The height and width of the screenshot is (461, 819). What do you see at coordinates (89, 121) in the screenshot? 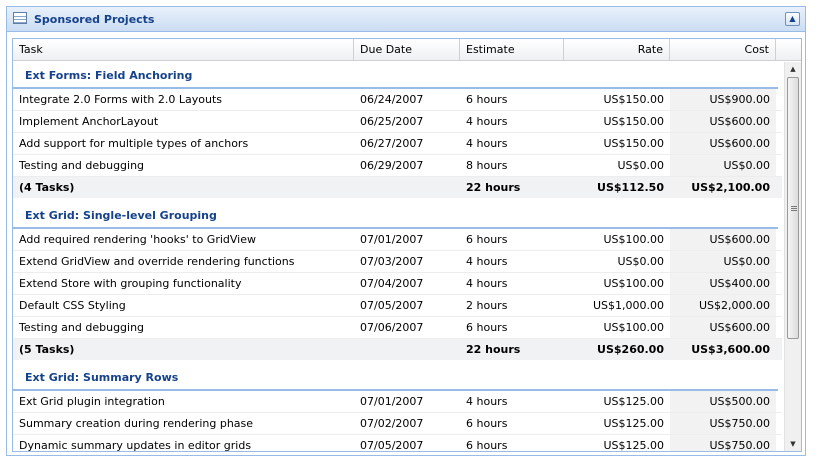
I see `task-cell: Implement AnchorLayout` at bounding box center [89, 121].